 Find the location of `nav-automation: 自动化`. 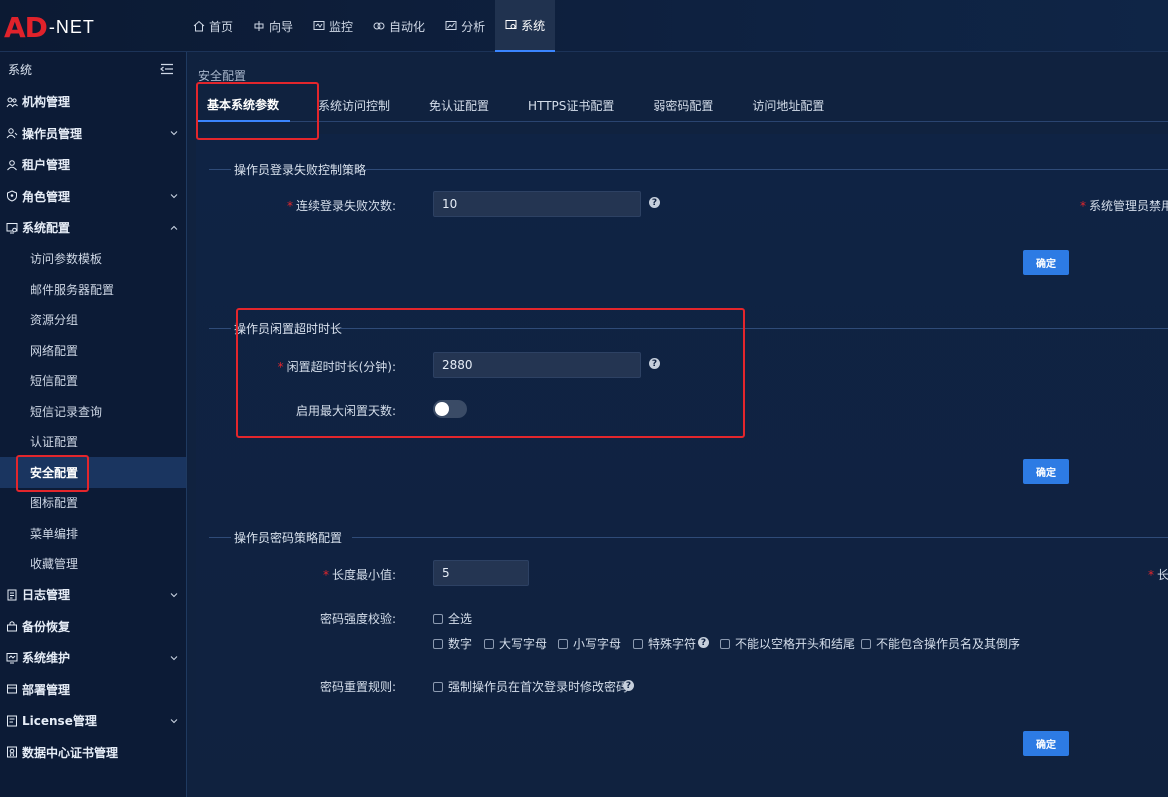

nav-automation: 自动化 is located at coordinates (399, 26).